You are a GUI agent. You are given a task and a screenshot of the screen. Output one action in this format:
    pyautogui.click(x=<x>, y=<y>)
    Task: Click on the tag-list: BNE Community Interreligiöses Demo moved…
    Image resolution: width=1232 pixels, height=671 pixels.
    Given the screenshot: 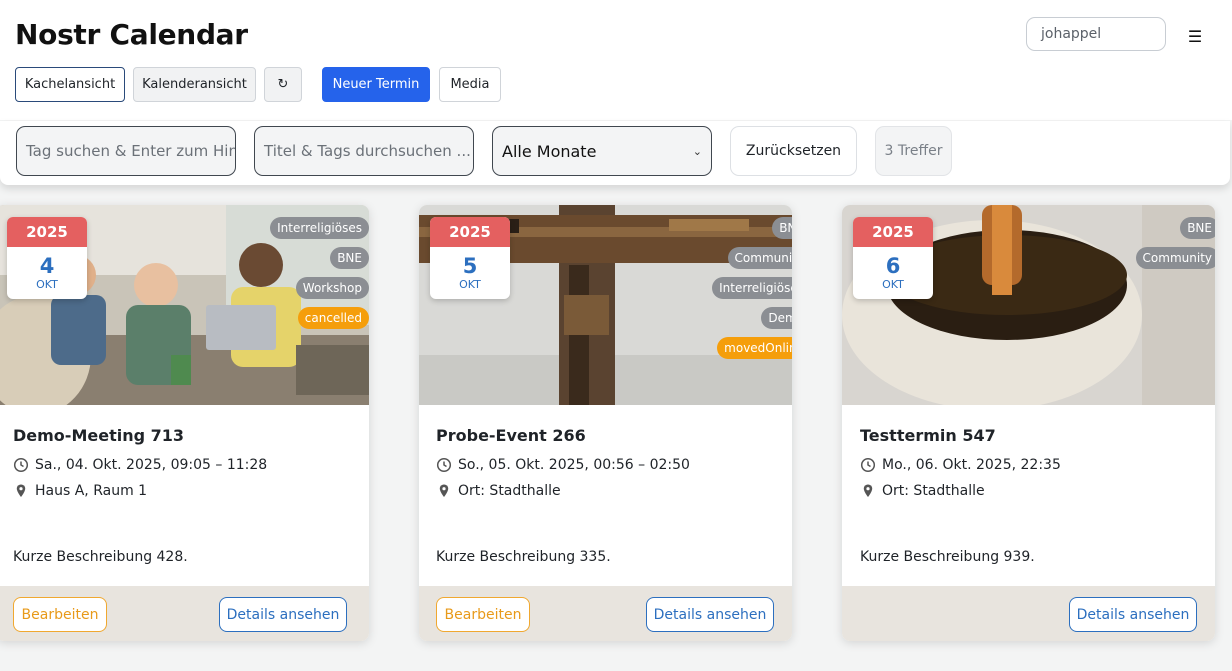 What is the action you would take?
    pyautogui.click(x=752, y=288)
    